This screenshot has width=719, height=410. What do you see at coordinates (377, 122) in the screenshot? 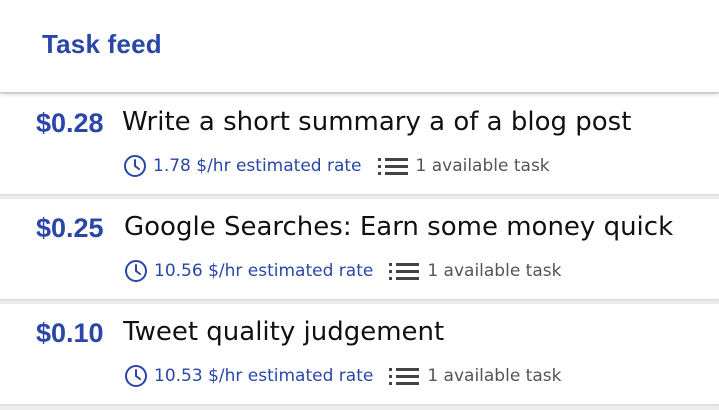
I see `task-title: Write a short summary a of a blog post` at bounding box center [377, 122].